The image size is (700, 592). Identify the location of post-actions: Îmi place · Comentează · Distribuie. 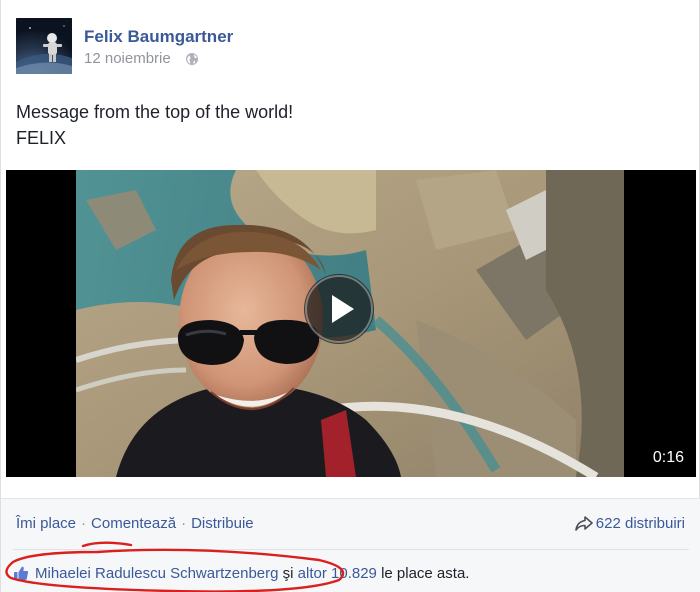
(135, 523).